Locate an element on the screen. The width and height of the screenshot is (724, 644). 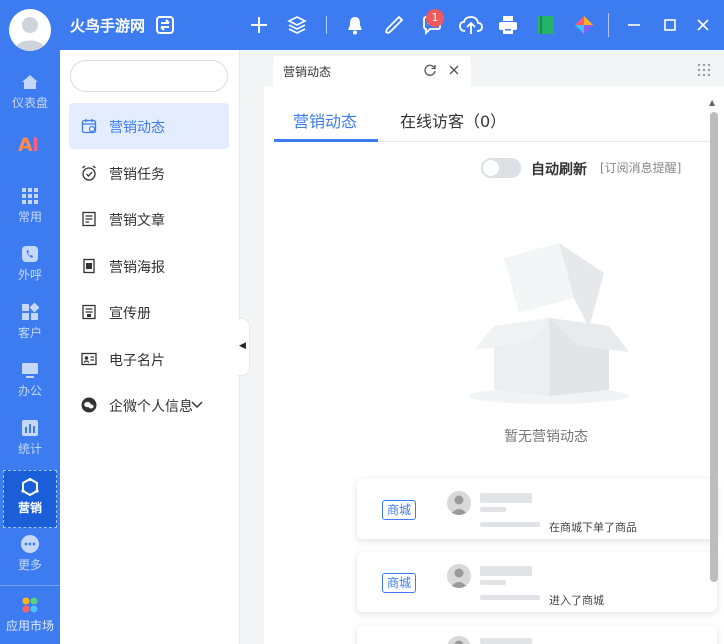
rail-item-office: 办公 is located at coordinates (30, 383).